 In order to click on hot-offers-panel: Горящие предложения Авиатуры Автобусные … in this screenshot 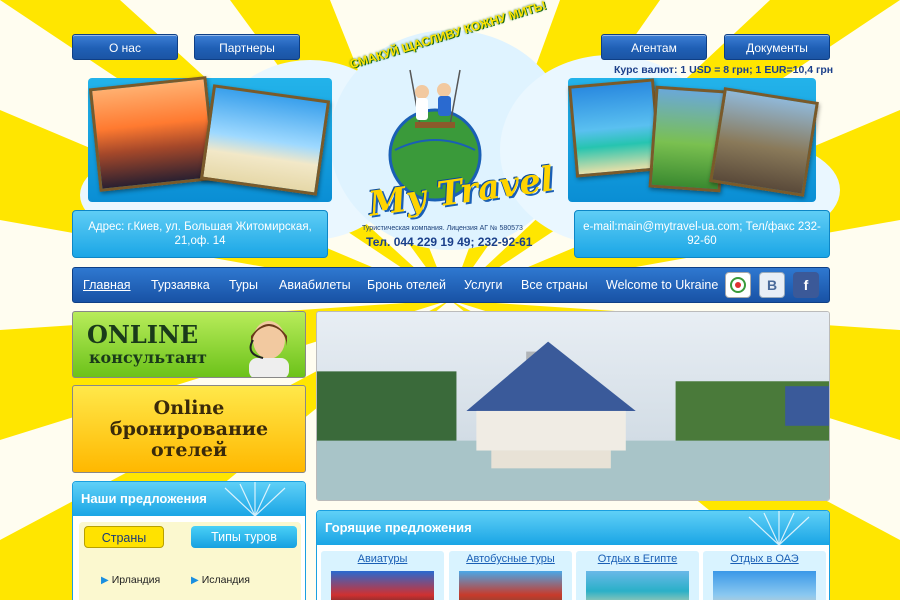, I will do `click(573, 555)`.